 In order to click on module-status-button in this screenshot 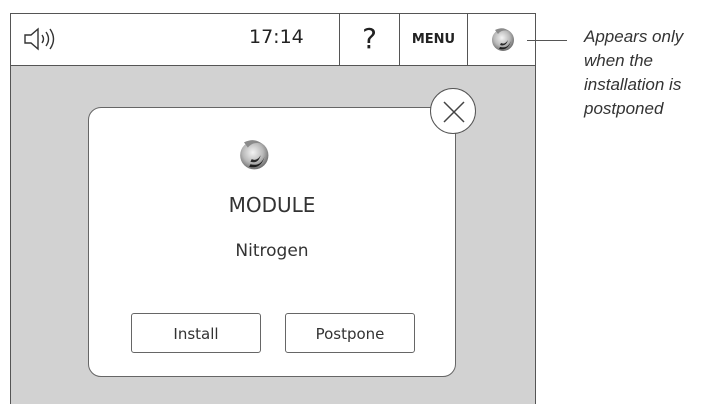, I will do `click(501, 39)`.